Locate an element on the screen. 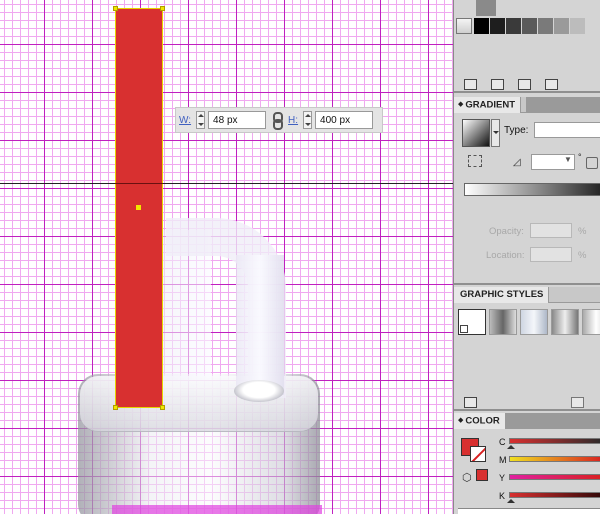 The width and height of the screenshot is (600, 514). gradient-menu-dropdown is located at coordinates (495, 133).